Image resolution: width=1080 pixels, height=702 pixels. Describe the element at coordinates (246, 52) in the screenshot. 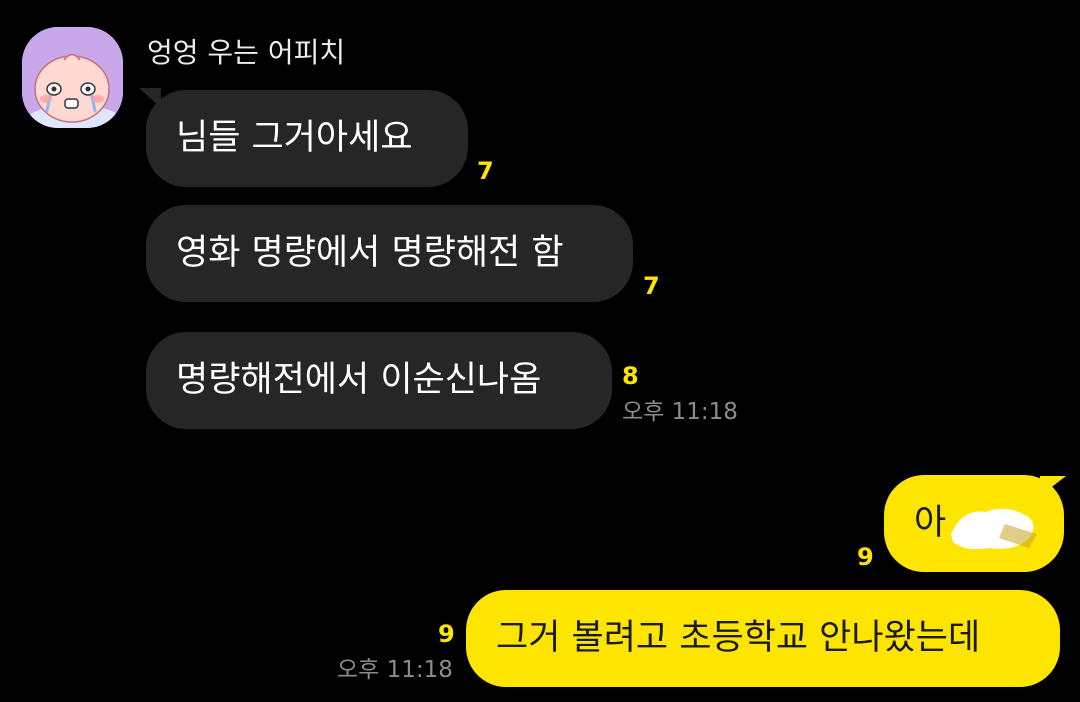

I see `sender-name: 엉엉 우는 어피치` at that location.